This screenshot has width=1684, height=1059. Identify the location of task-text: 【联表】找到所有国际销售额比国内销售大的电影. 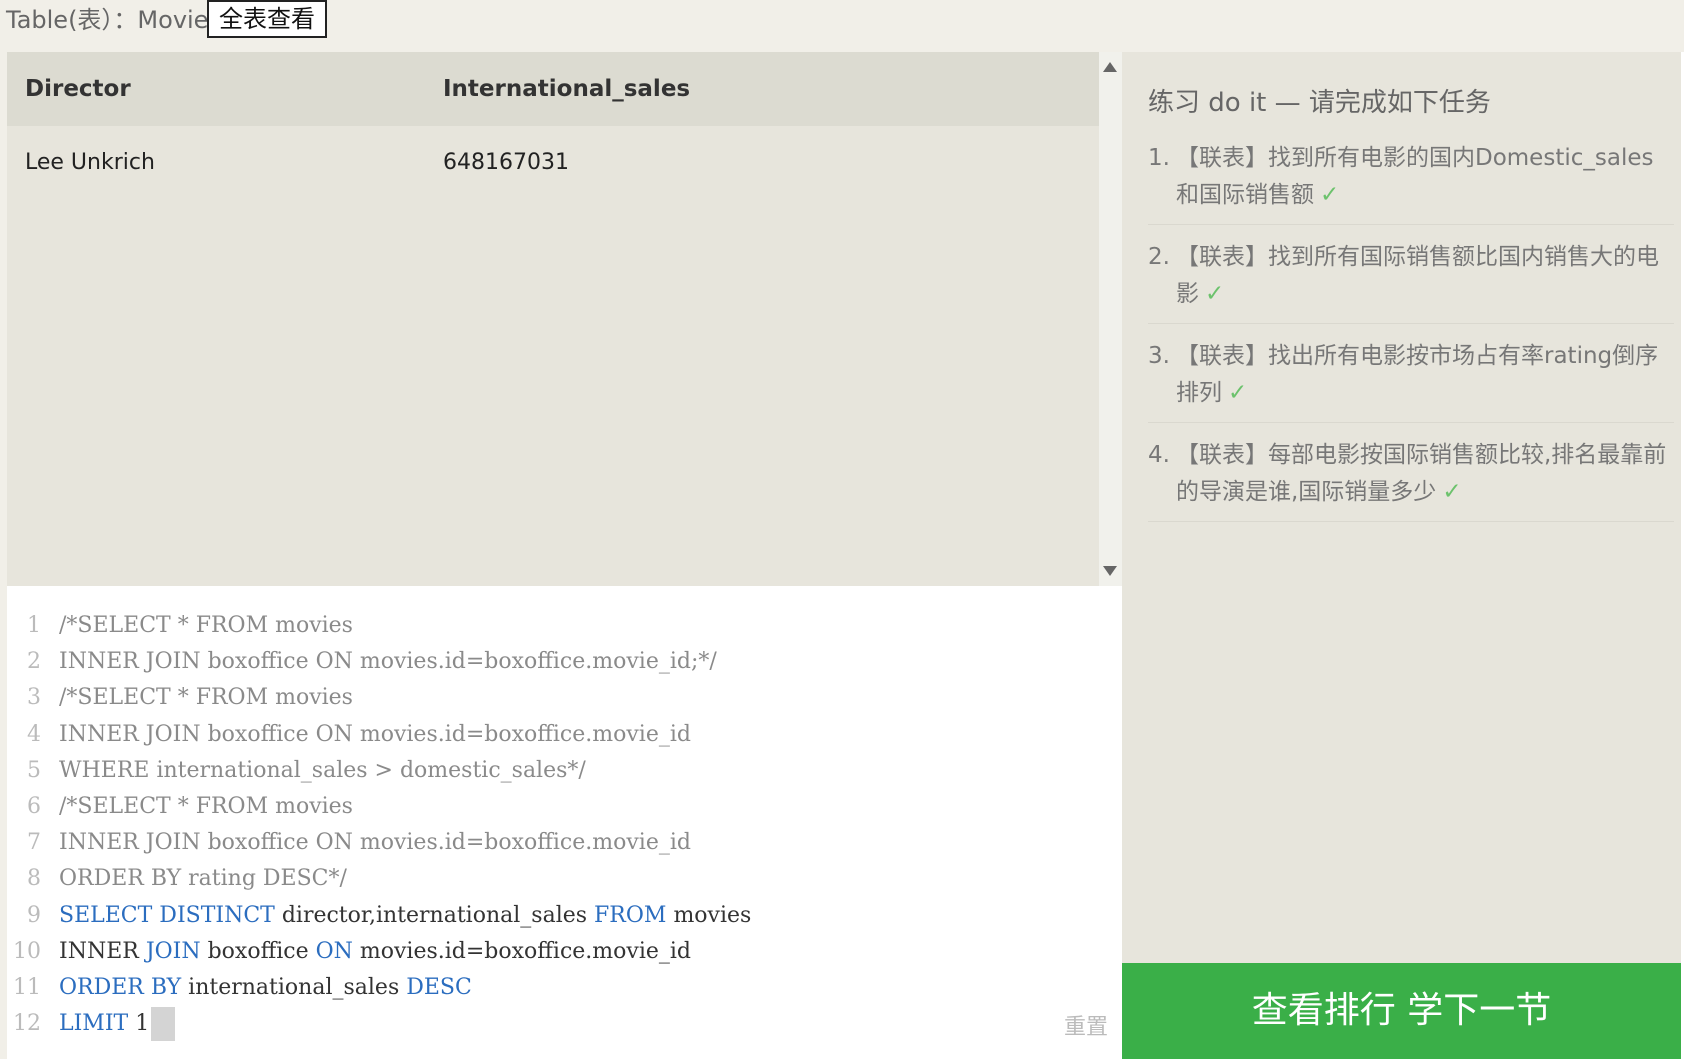
(1417, 275).